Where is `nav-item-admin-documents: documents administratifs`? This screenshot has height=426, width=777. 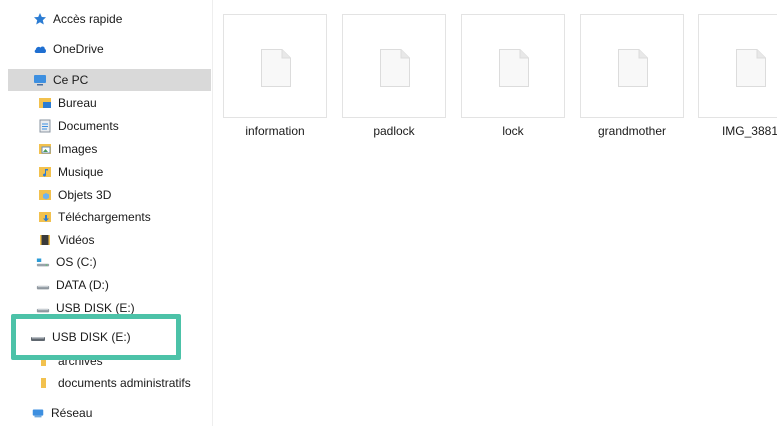
nav-item-admin-documents: documents administratifs is located at coordinates (124, 383).